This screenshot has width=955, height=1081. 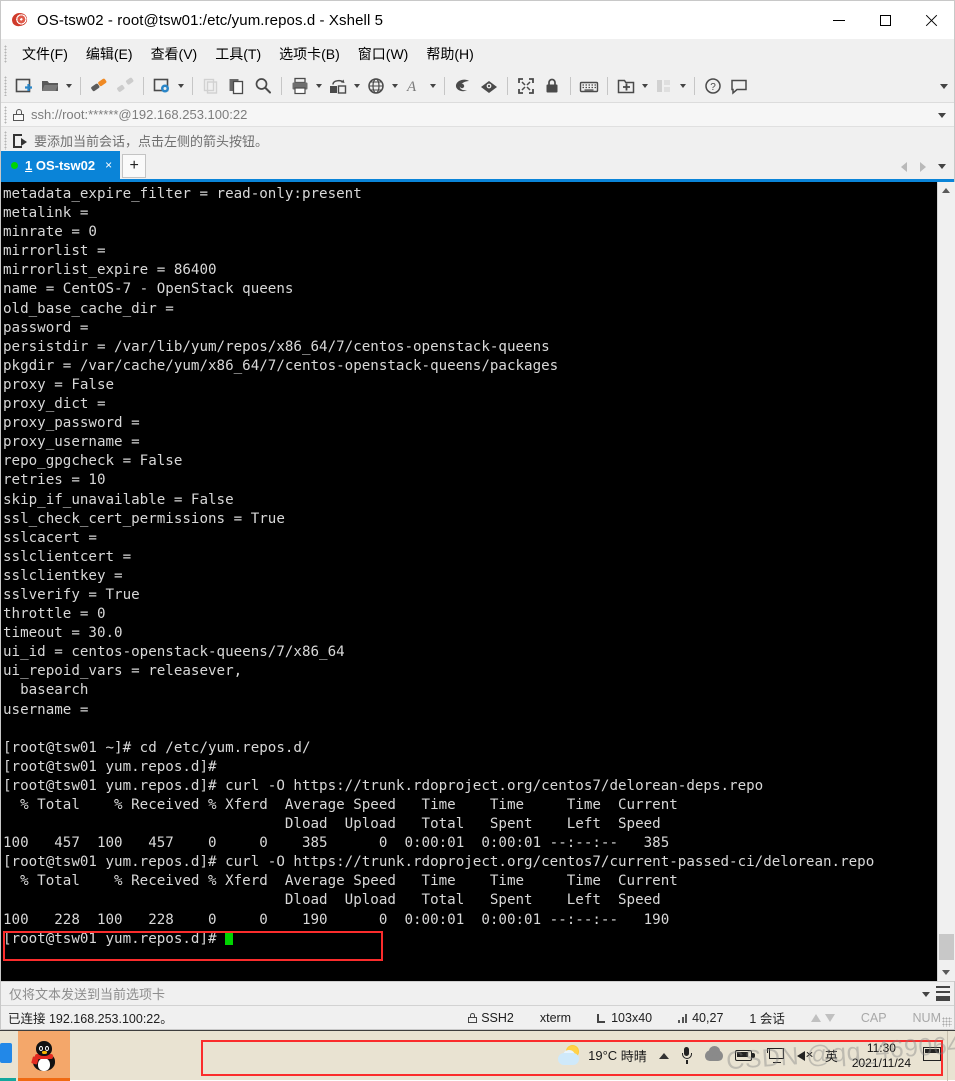 I want to click on minimize-button, so click(x=839, y=20).